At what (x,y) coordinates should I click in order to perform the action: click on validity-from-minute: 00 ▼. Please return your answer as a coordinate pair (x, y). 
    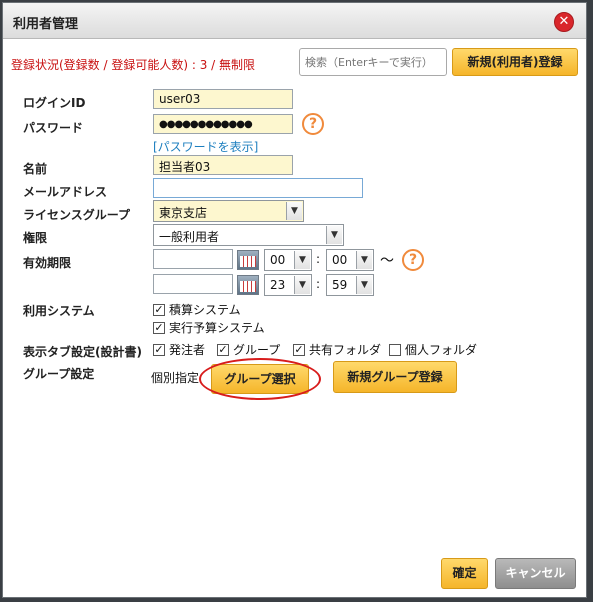
    Looking at the image, I should click on (350, 260).